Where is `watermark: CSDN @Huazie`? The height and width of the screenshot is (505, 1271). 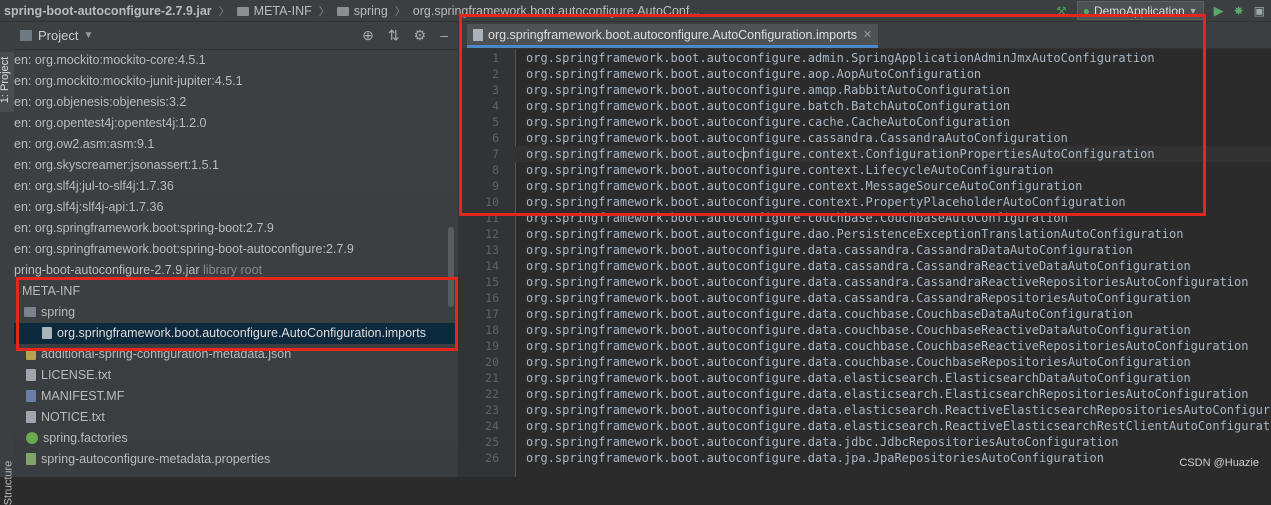
watermark: CSDN @Huazie is located at coordinates (1219, 463).